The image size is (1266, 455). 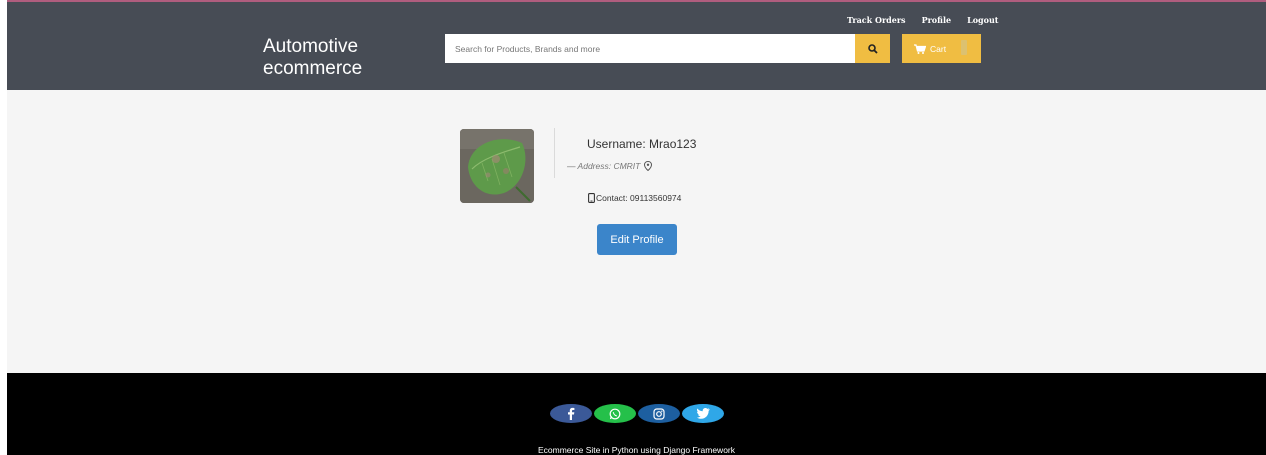 I want to click on search-icon, so click(x=872, y=48).